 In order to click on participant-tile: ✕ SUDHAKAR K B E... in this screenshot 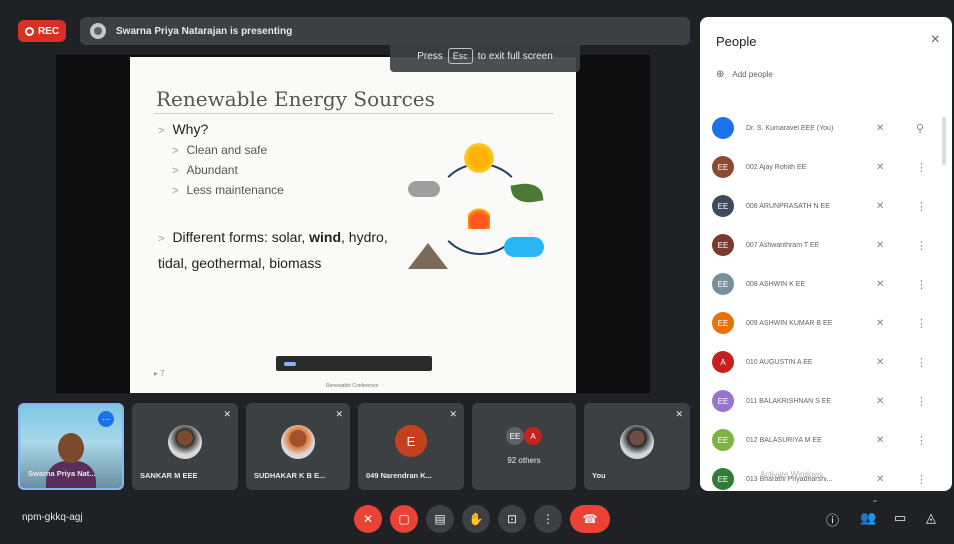, I will do `click(298, 446)`.